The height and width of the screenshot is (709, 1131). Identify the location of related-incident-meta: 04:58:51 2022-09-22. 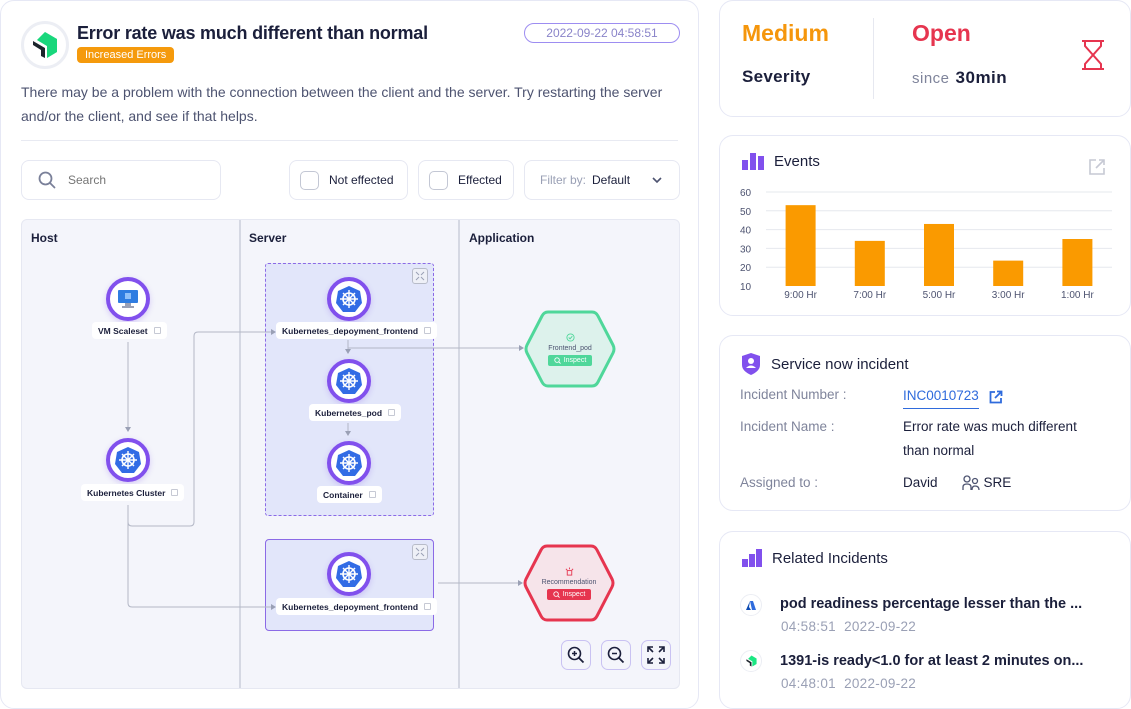
(849, 626).